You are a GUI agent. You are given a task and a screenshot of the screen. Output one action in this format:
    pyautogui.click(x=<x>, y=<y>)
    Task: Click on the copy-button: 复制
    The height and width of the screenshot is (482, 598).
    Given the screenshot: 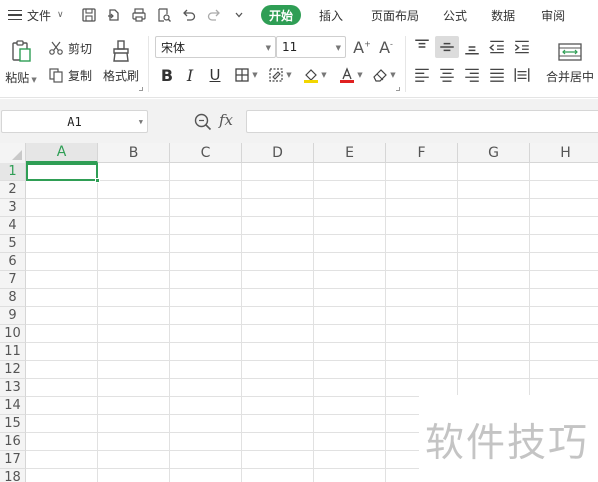 What is the action you would take?
    pyautogui.click(x=70, y=75)
    